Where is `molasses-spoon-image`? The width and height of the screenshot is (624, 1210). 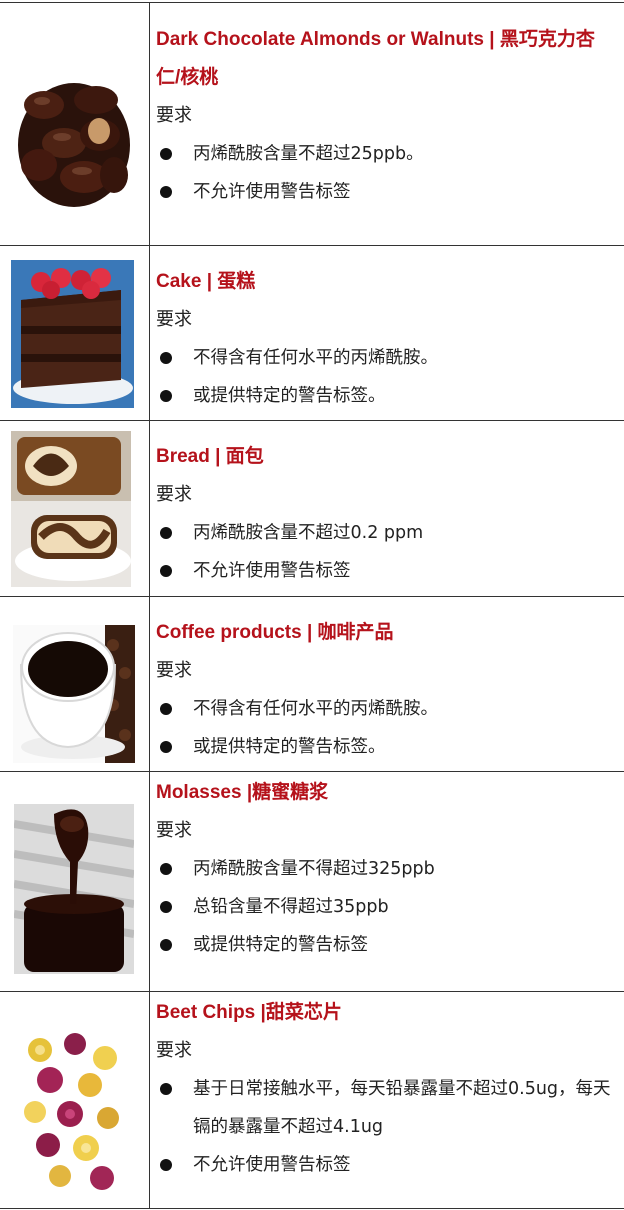
molasses-spoon-image is located at coordinates (74, 889).